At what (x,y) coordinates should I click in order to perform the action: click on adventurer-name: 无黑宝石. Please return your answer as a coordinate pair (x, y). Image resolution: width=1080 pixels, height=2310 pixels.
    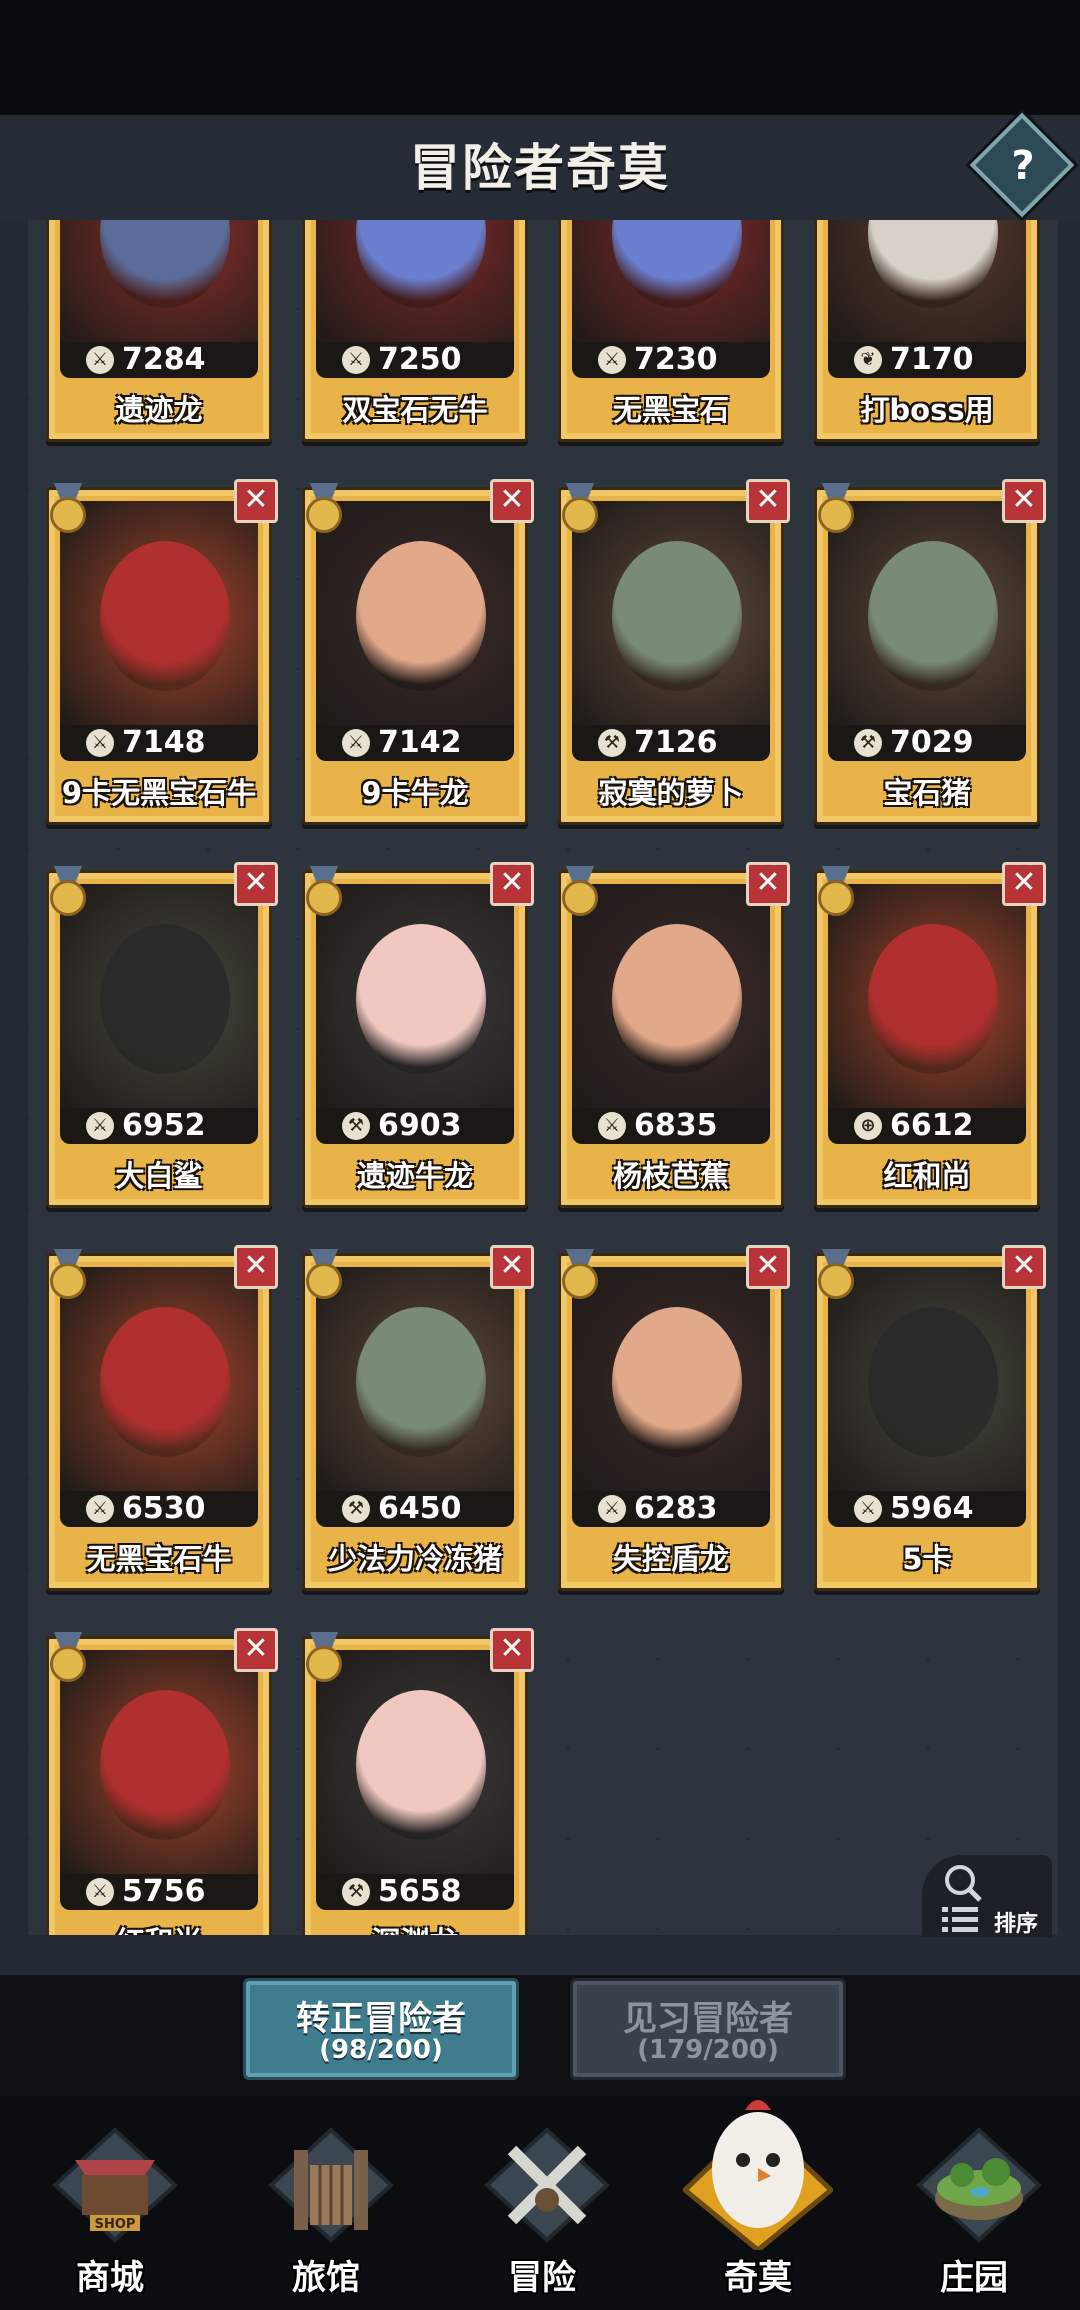
    Looking at the image, I should click on (670, 410).